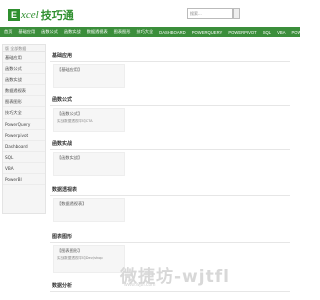 The height and width of the screenshot is (300, 320). Describe the element at coordinates (24, 113) in the screenshot. I see `sidebar-item-tips: 技巧大全` at that location.